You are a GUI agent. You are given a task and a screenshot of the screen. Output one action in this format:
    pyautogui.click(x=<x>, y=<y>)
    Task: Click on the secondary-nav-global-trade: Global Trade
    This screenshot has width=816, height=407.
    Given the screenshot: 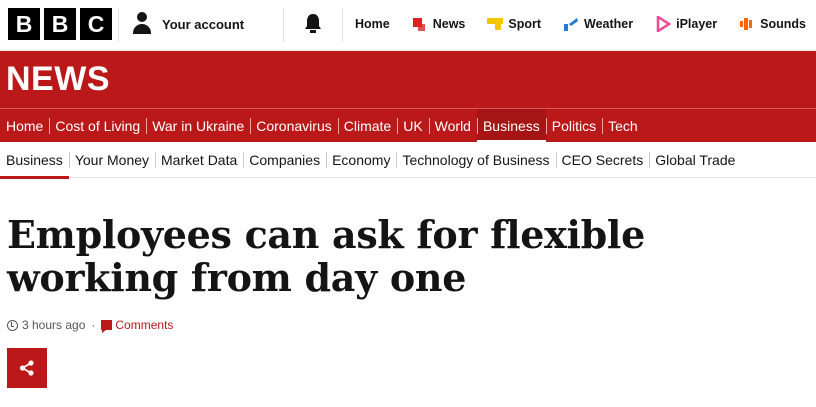 What is the action you would take?
    pyautogui.click(x=695, y=160)
    